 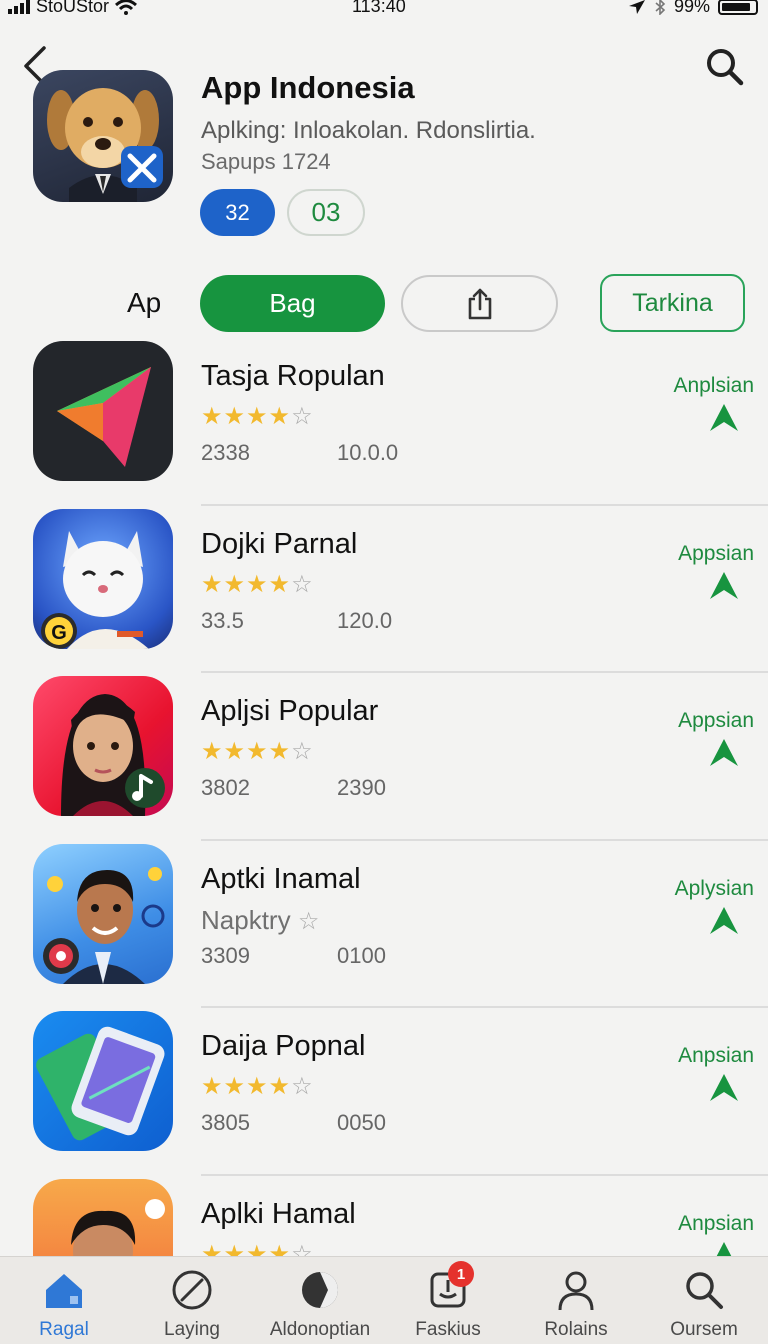 What do you see at coordinates (636, 7) in the screenshot?
I see `location-arrow-icon` at bounding box center [636, 7].